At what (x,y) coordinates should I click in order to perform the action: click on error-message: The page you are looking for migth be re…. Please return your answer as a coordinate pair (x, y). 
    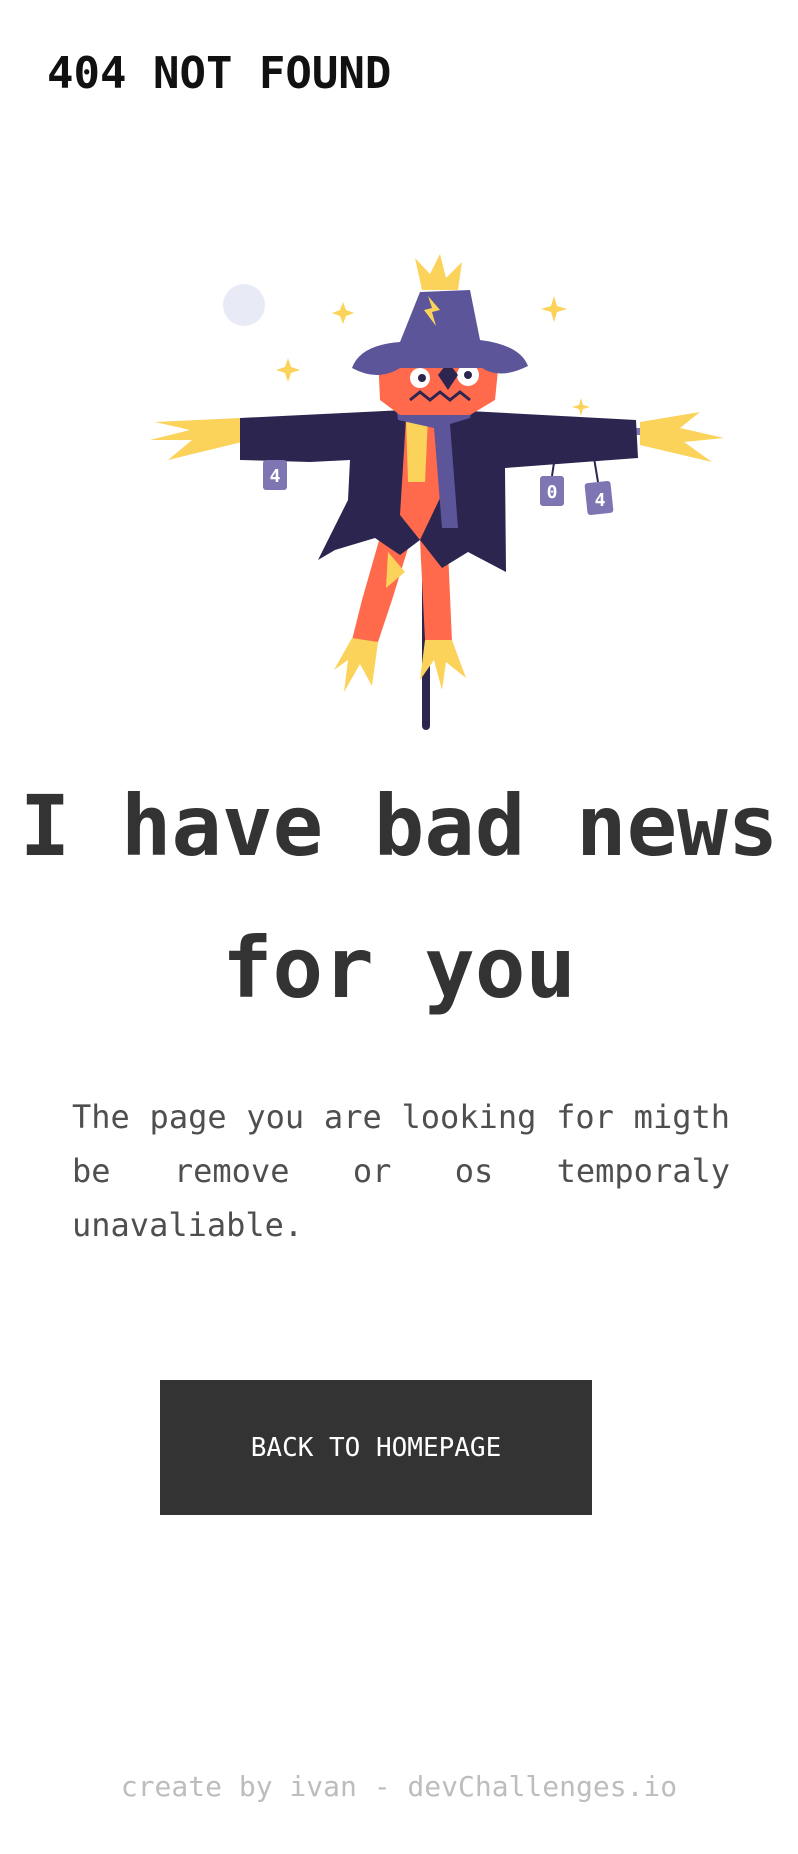
    Looking at the image, I should click on (401, 1171).